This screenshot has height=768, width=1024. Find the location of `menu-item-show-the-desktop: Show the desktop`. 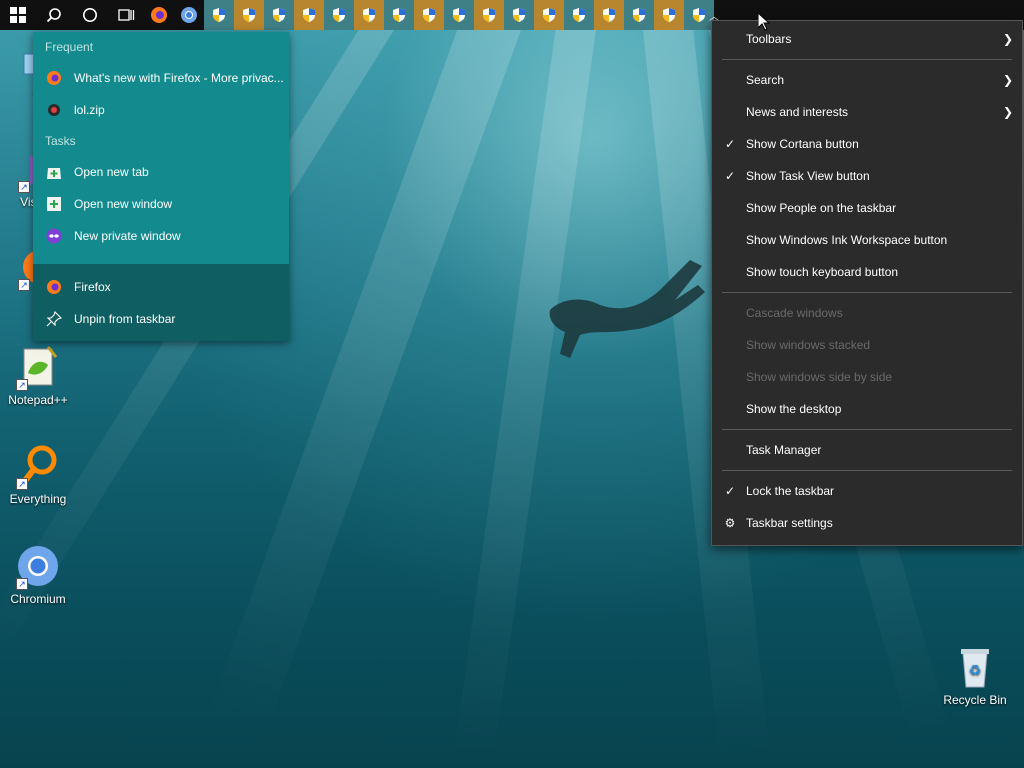

menu-item-show-the-desktop: Show the desktop is located at coordinates (867, 409).